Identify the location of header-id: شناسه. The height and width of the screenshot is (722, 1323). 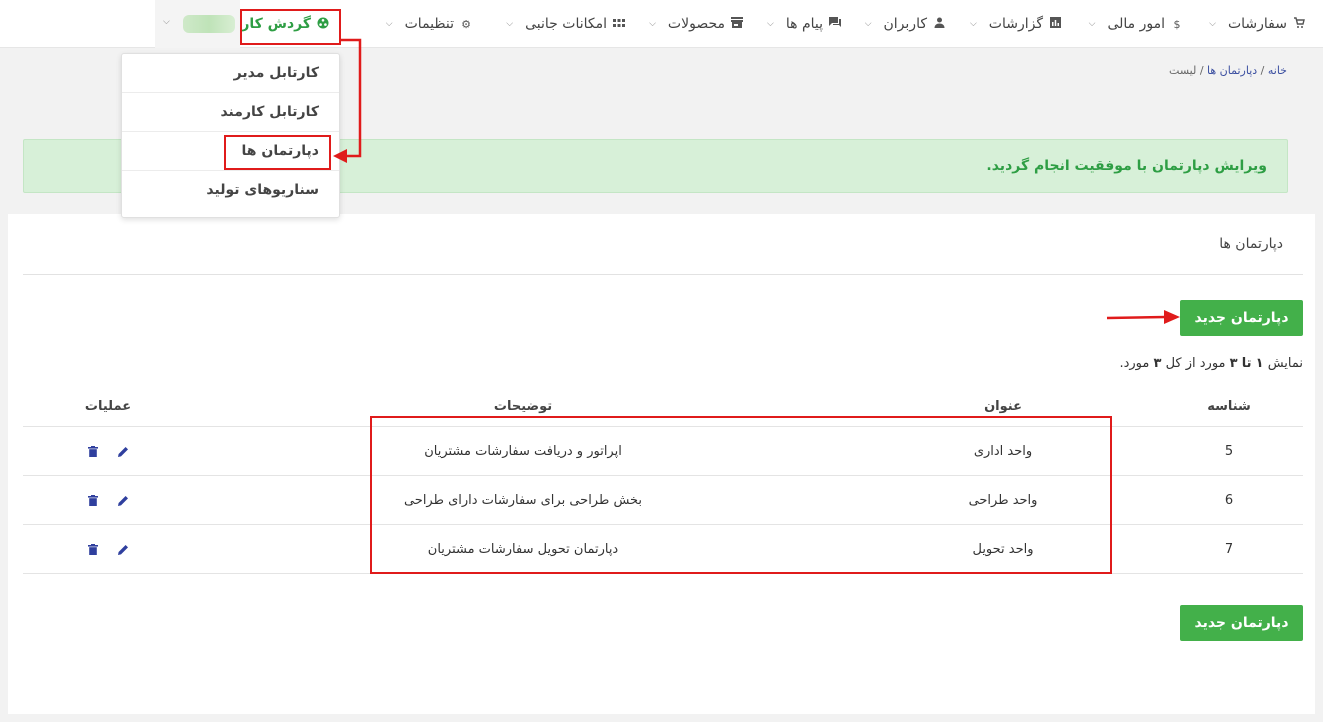
(1229, 406).